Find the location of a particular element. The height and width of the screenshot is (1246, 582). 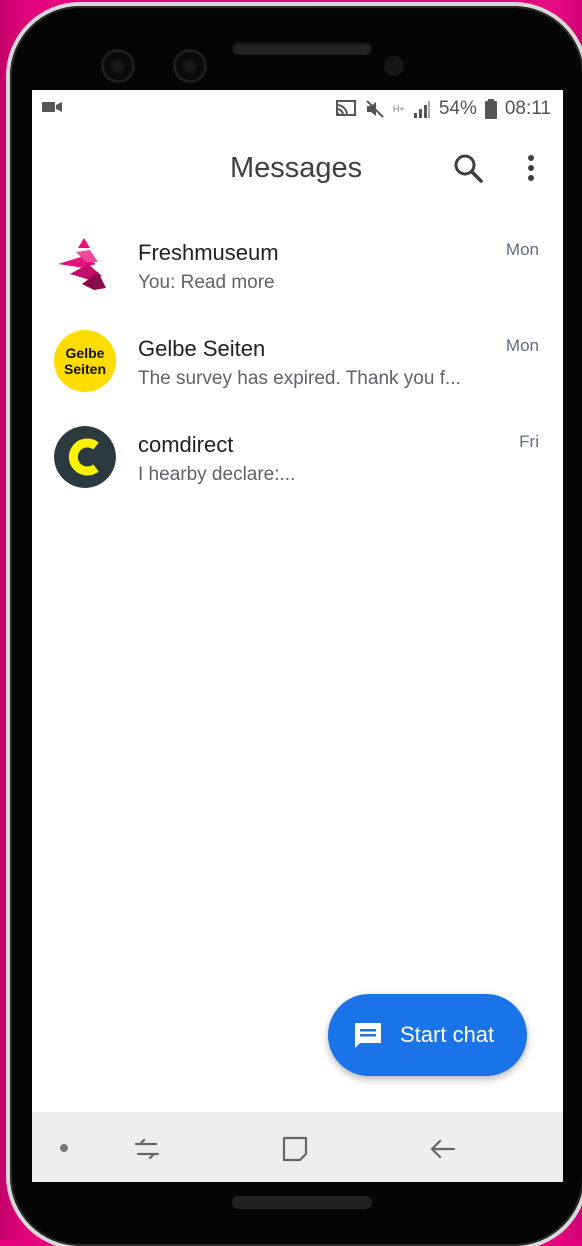

nav-dot-indicator is located at coordinates (64, 1148).